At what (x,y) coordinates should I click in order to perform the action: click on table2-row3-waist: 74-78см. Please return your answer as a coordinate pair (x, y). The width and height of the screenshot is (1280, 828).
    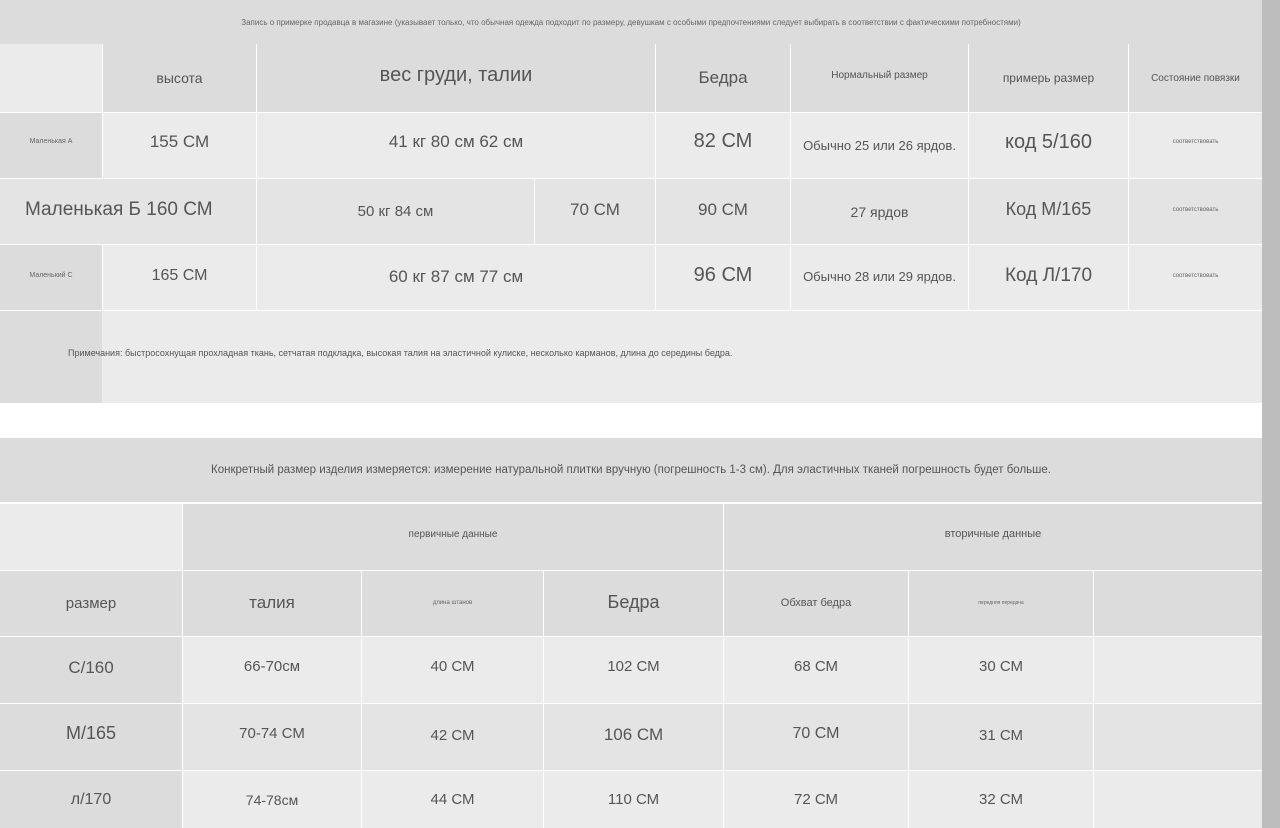
    Looking at the image, I should click on (272, 799).